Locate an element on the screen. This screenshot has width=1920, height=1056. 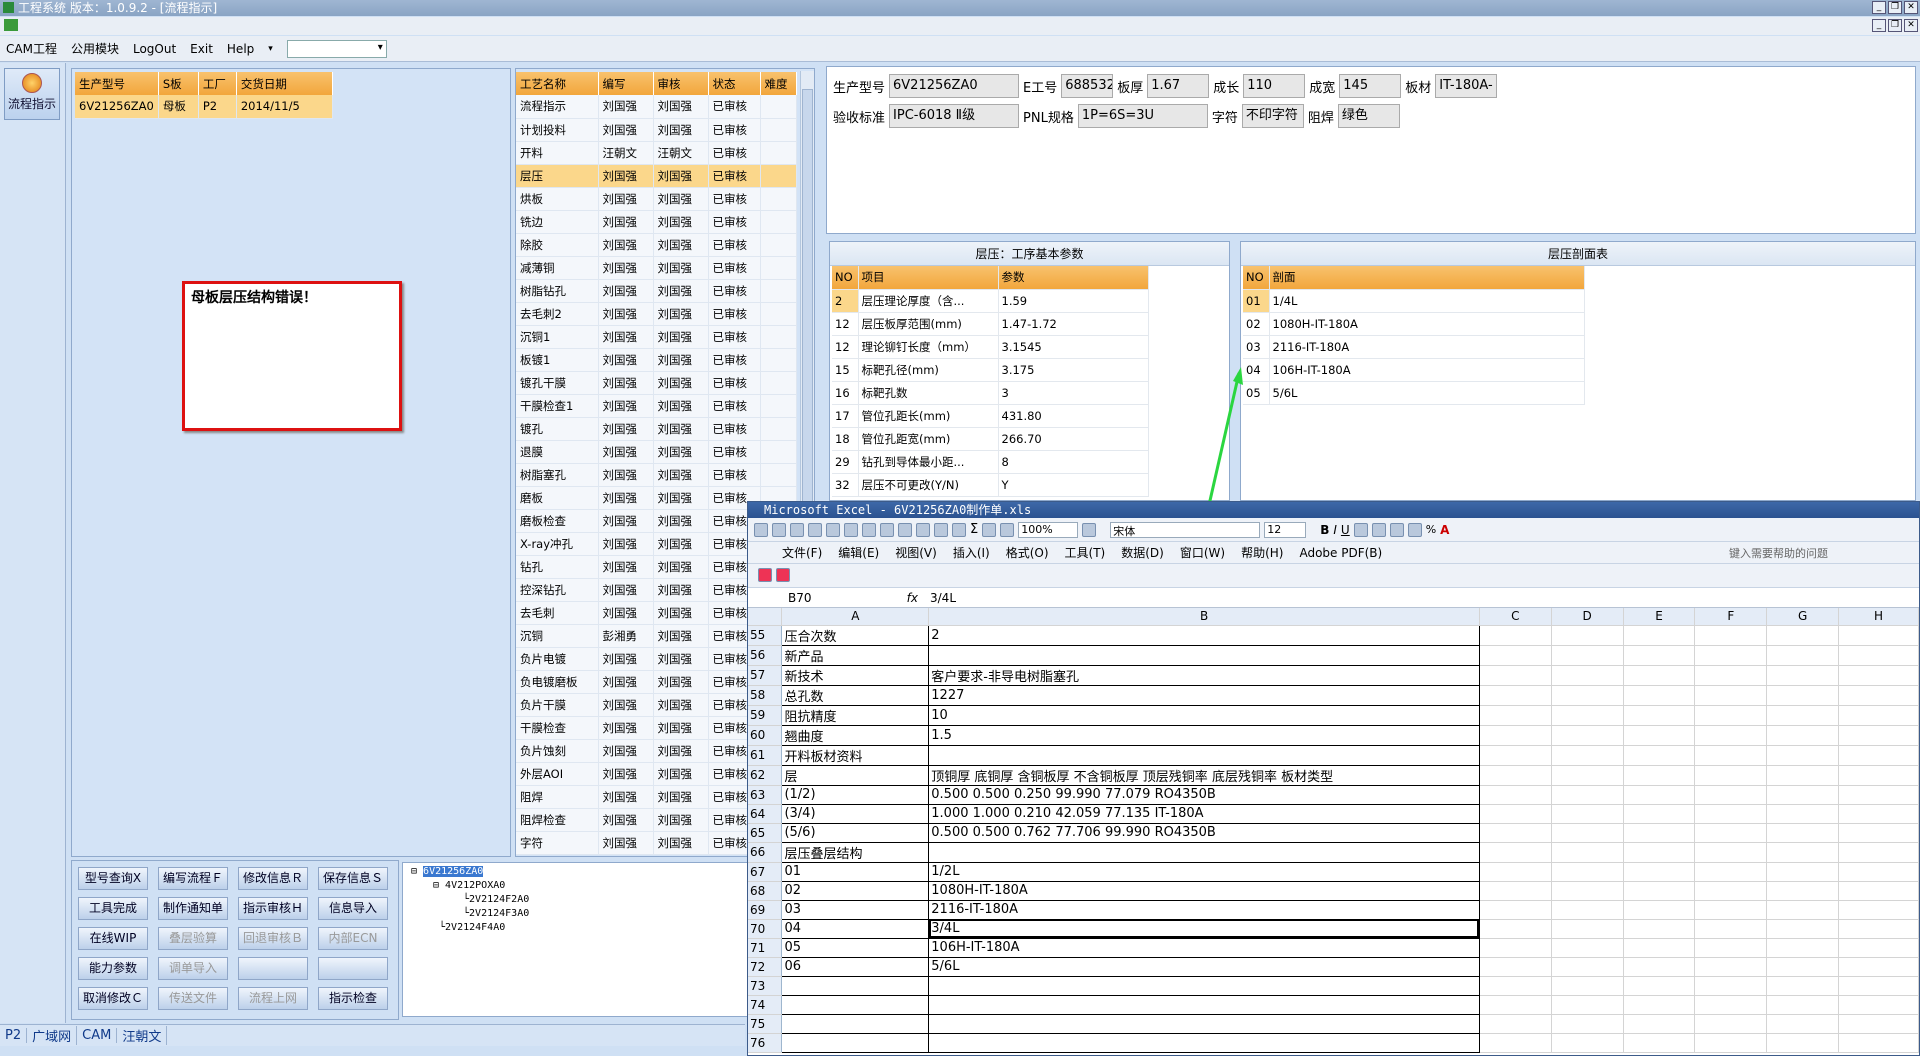
process-row: 树脂塞孔 刘国强 刘国强 已审核 is located at coordinates (656, 475).